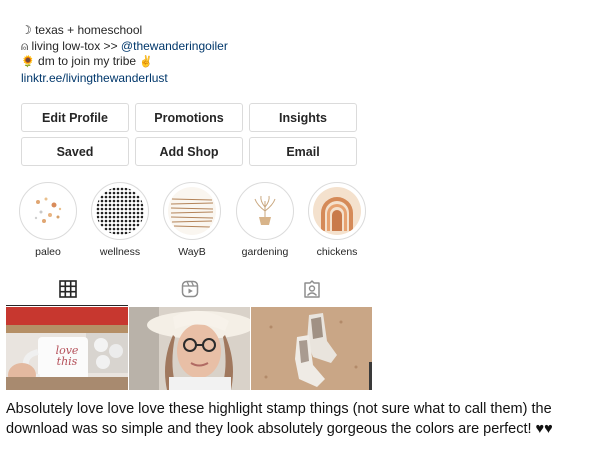 The height and width of the screenshot is (465, 598). I want to click on highlight-wayb: WayB, so click(192, 220).